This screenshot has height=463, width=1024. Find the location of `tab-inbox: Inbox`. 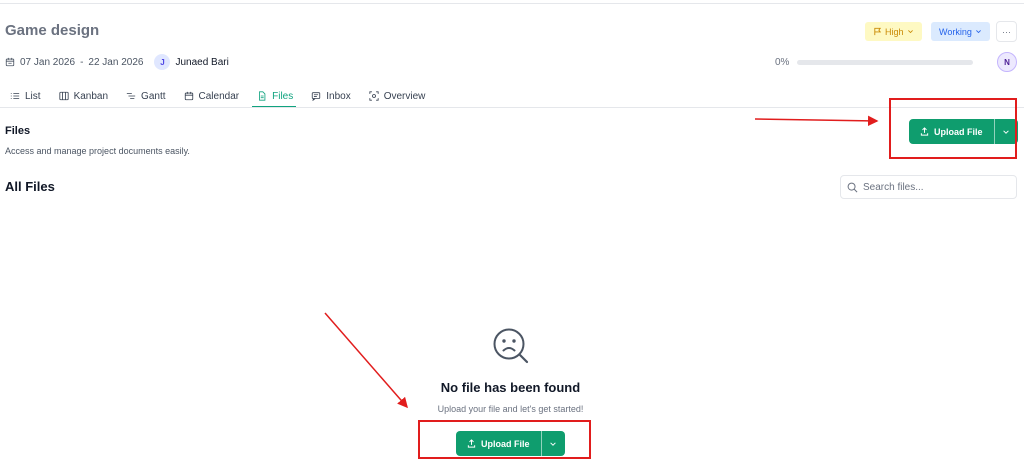

tab-inbox: Inbox is located at coordinates (329, 97).